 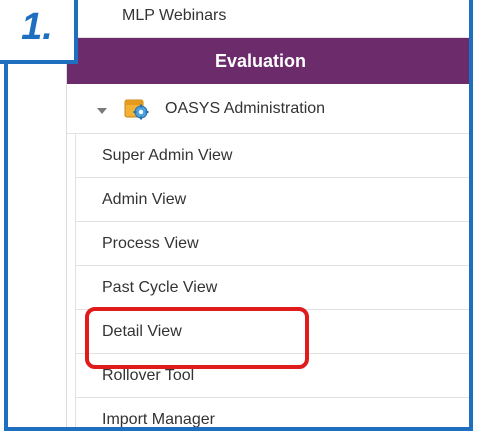 What do you see at coordinates (142, 331) in the screenshot?
I see `menu-item-label: Detail View` at bounding box center [142, 331].